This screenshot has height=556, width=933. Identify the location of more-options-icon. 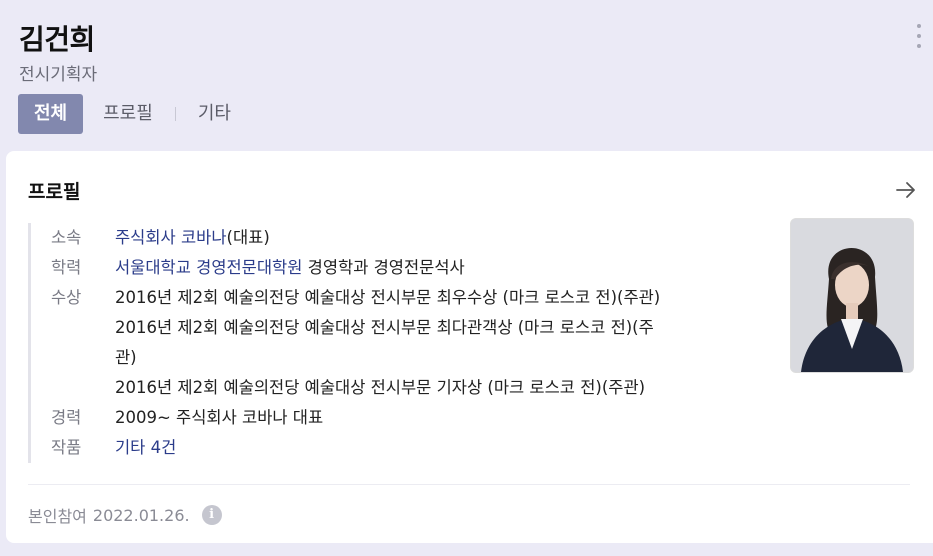
(919, 36).